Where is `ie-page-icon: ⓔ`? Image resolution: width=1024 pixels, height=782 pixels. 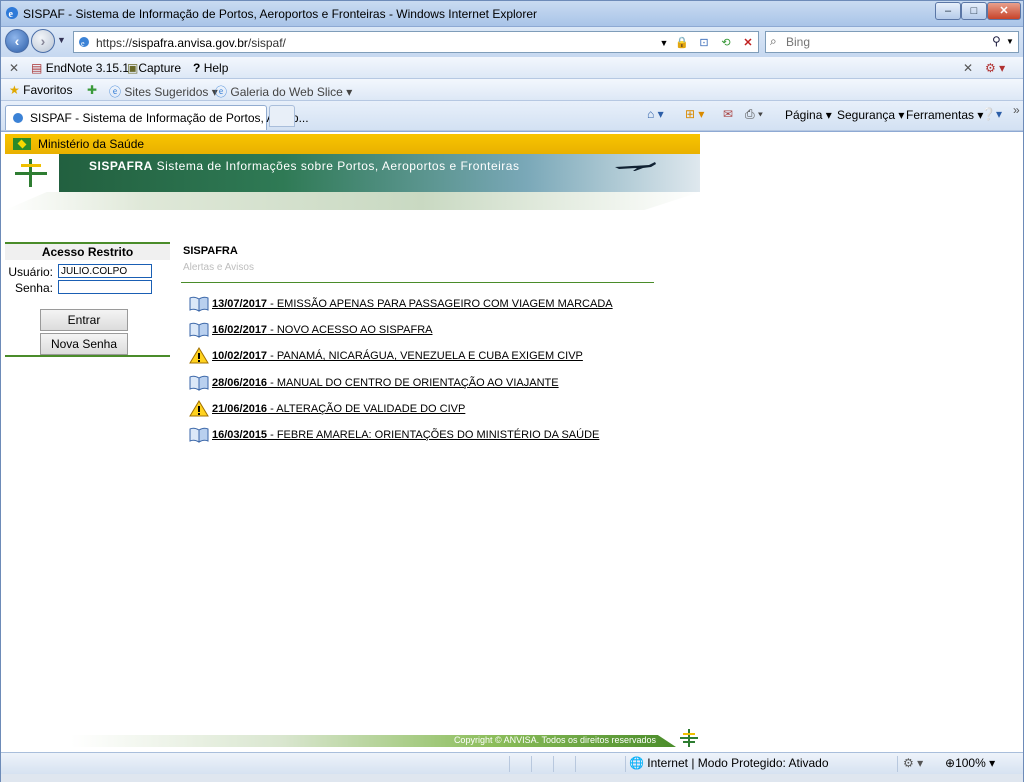 ie-page-icon: ⓔ is located at coordinates (115, 92).